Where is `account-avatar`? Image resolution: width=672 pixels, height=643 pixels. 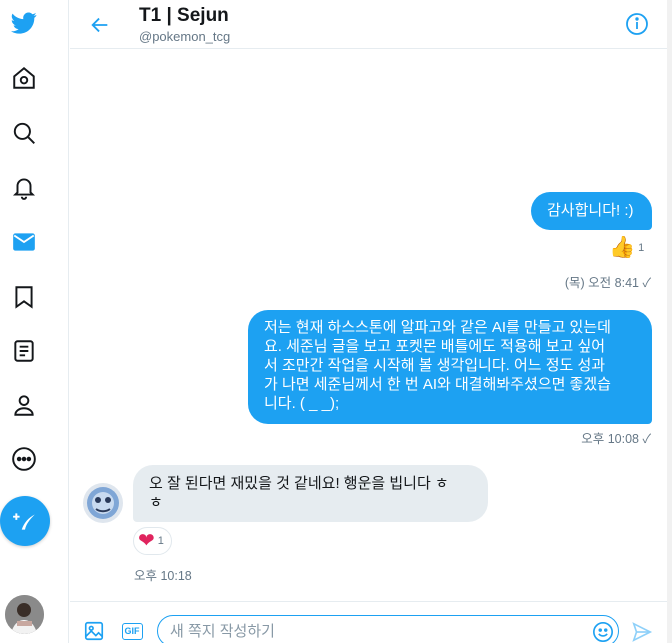
account-avatar is located at coordinates (24, 614).